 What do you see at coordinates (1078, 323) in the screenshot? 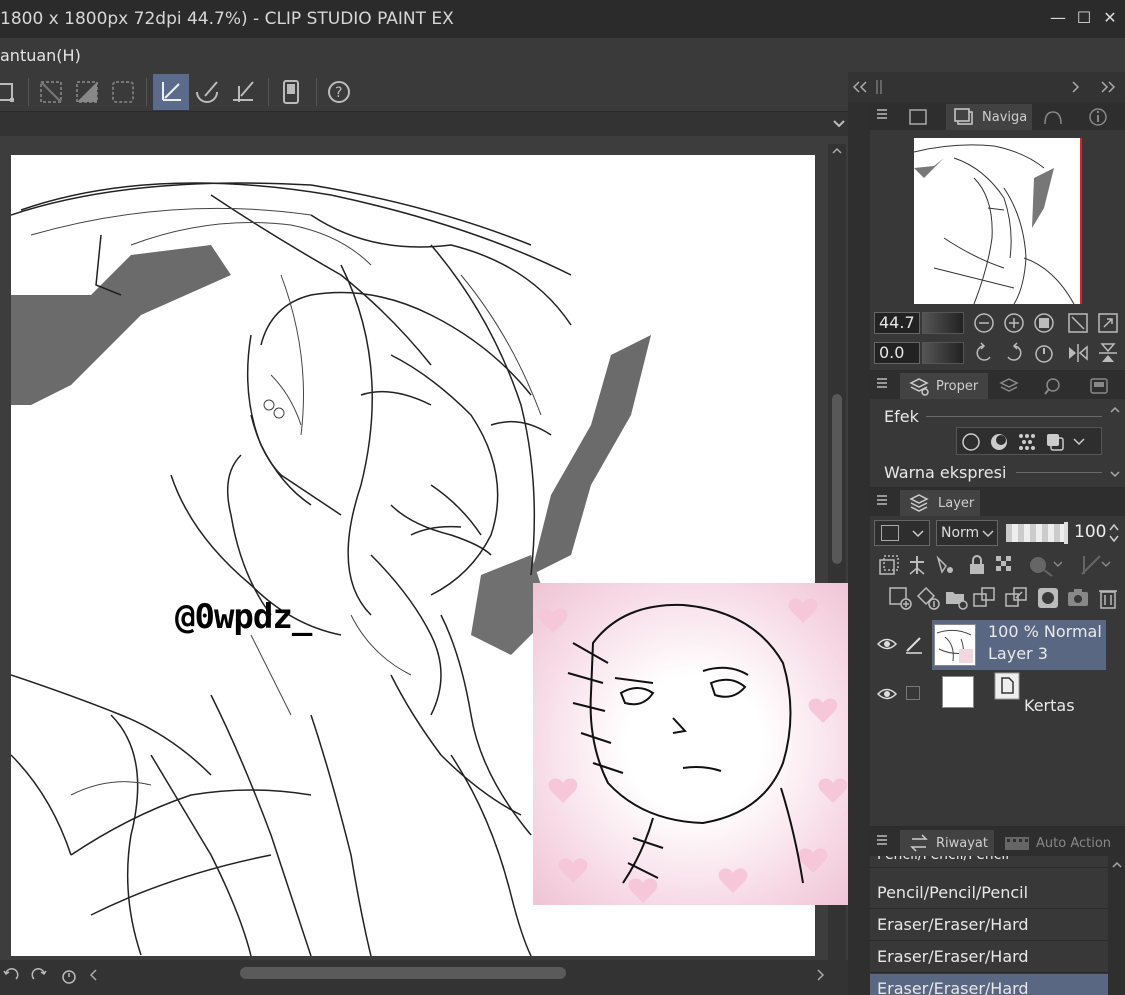
I see `fit-to-screen-icon` at bounding box center [1078, 323].